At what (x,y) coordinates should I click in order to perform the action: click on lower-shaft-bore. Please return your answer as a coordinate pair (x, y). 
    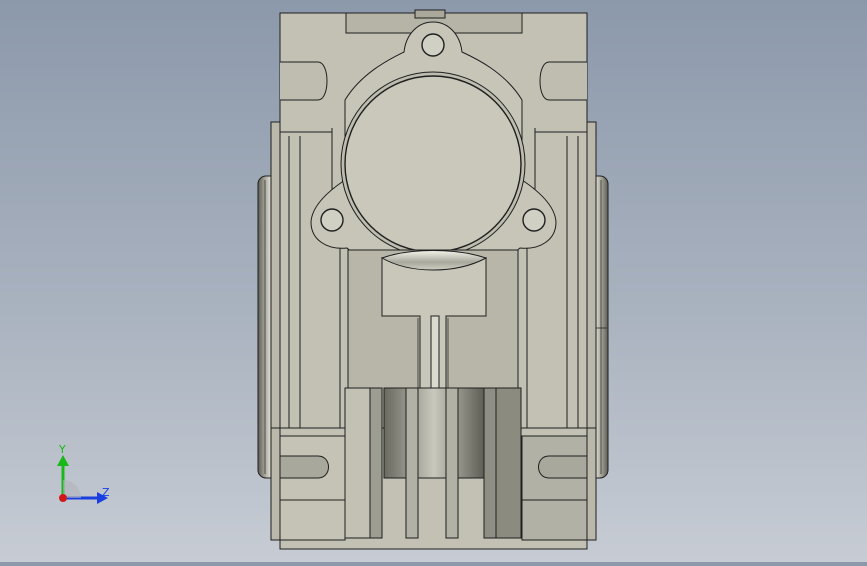
    Looking at the image, I should click on (434, 433).